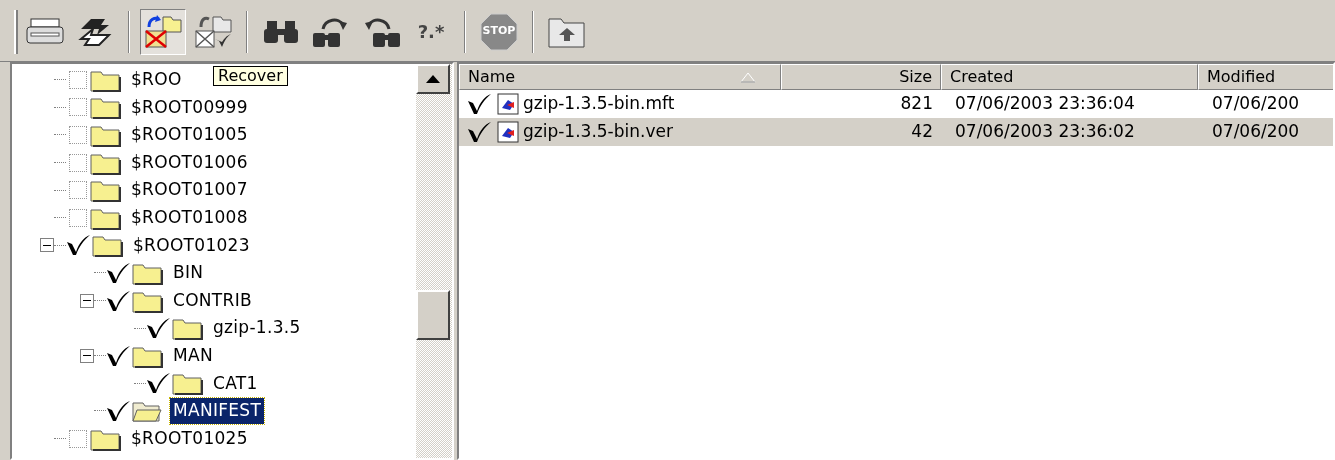 The height and width of the screenshot is (460, 1335). Describe the element at coordinates (1069, 77) in the screenshot. I see `column-header: Created` at that location.